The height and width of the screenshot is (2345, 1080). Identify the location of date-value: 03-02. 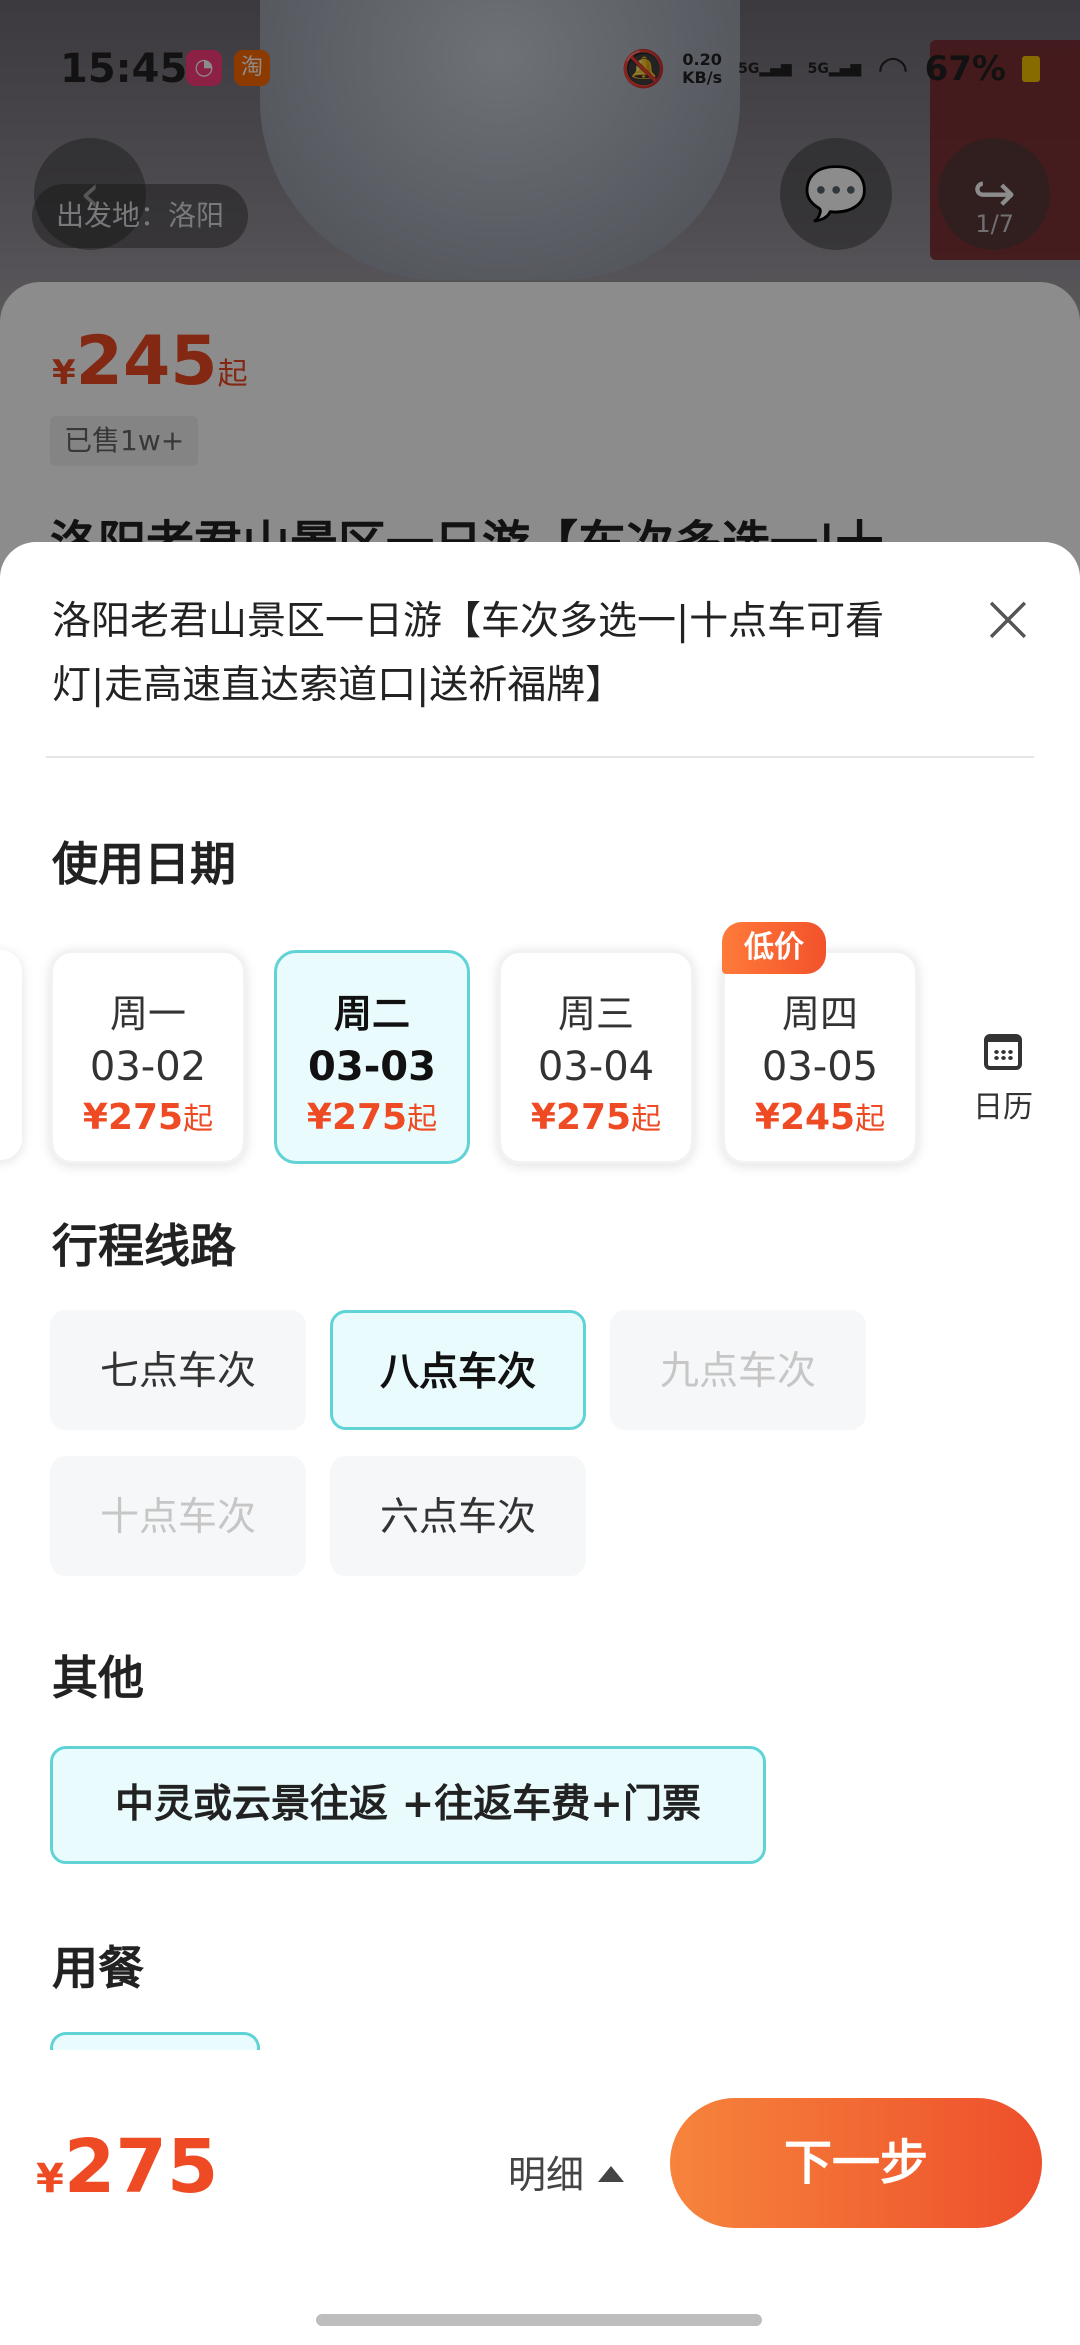
(148, 1067).